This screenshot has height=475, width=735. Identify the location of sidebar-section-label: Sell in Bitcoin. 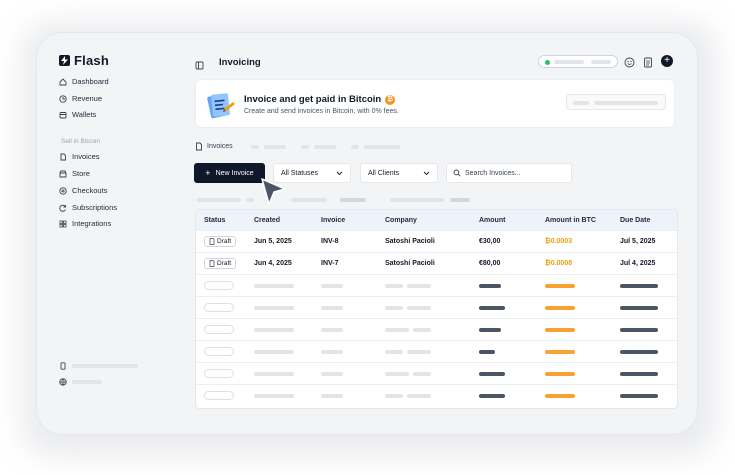
(81, 141).